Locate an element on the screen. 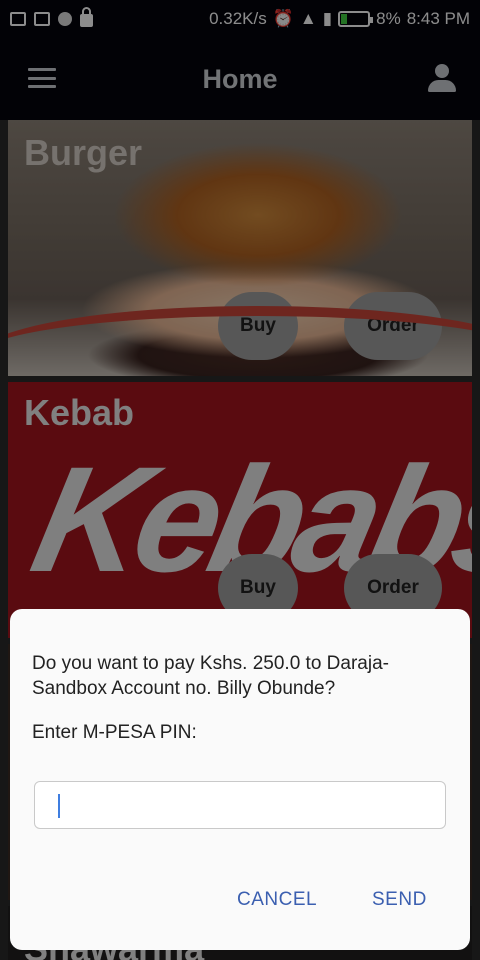 The height and width of the screenshot is (960, 480). text-cursor is located at coordinates (59, 806).